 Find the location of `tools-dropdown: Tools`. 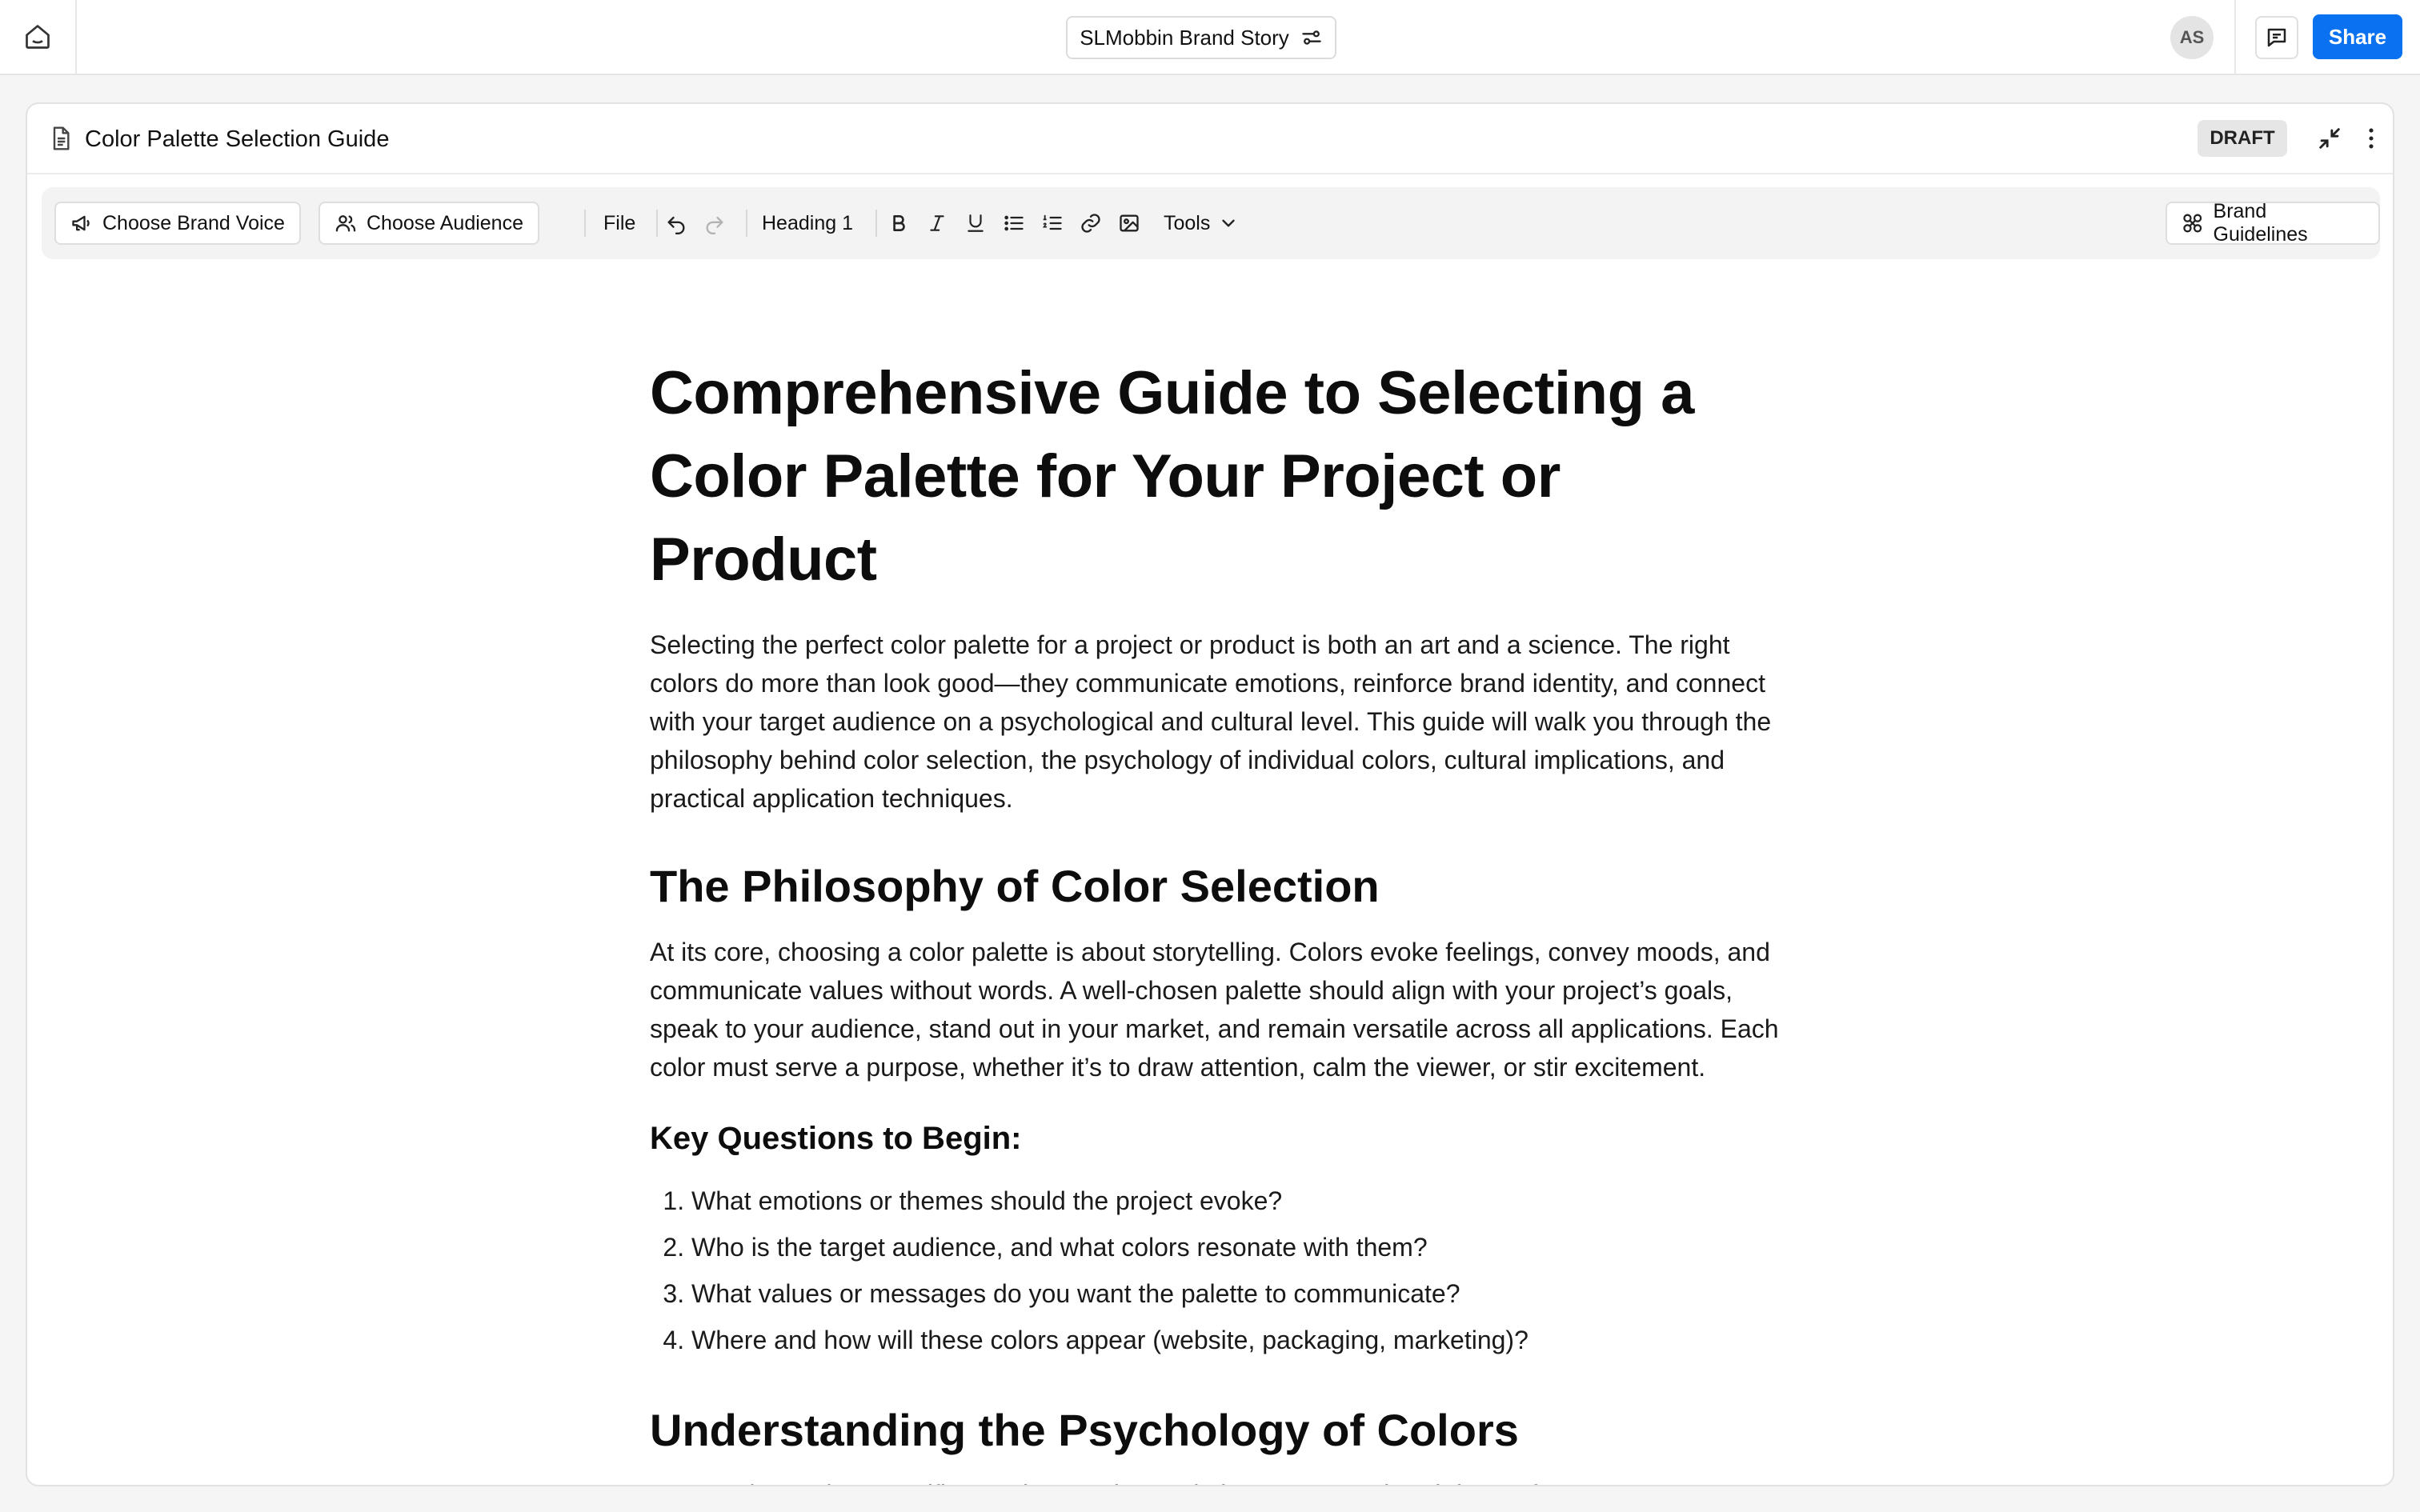

tools-dropdown: Tools is located at coordinates (1201, 223).